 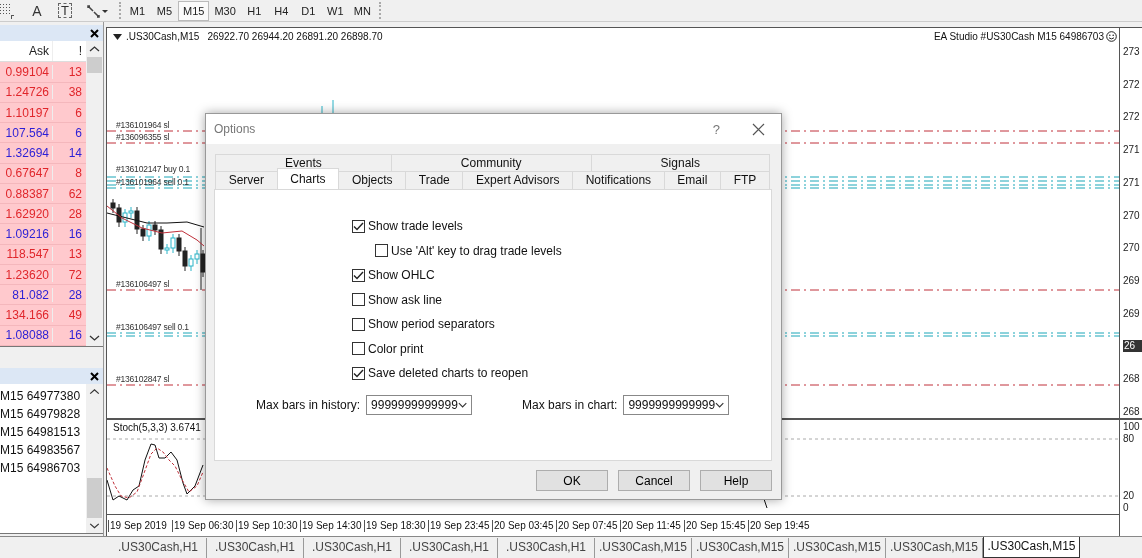 What do you see at coordinates (720, 404) in the screenshot?
I see `caret-icon` at bounding box center [720, 404].